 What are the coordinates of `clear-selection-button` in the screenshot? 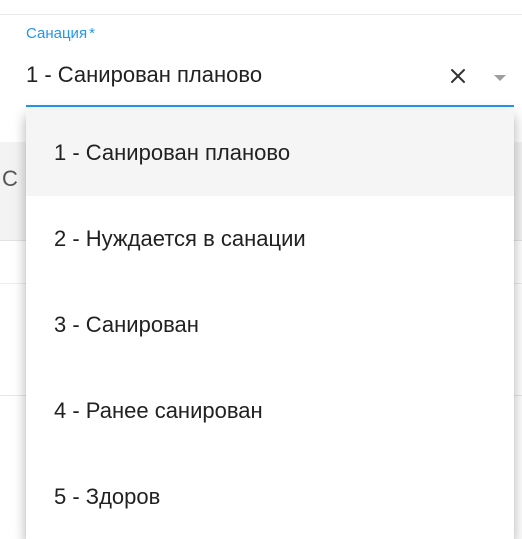 It's located at (458, 76).